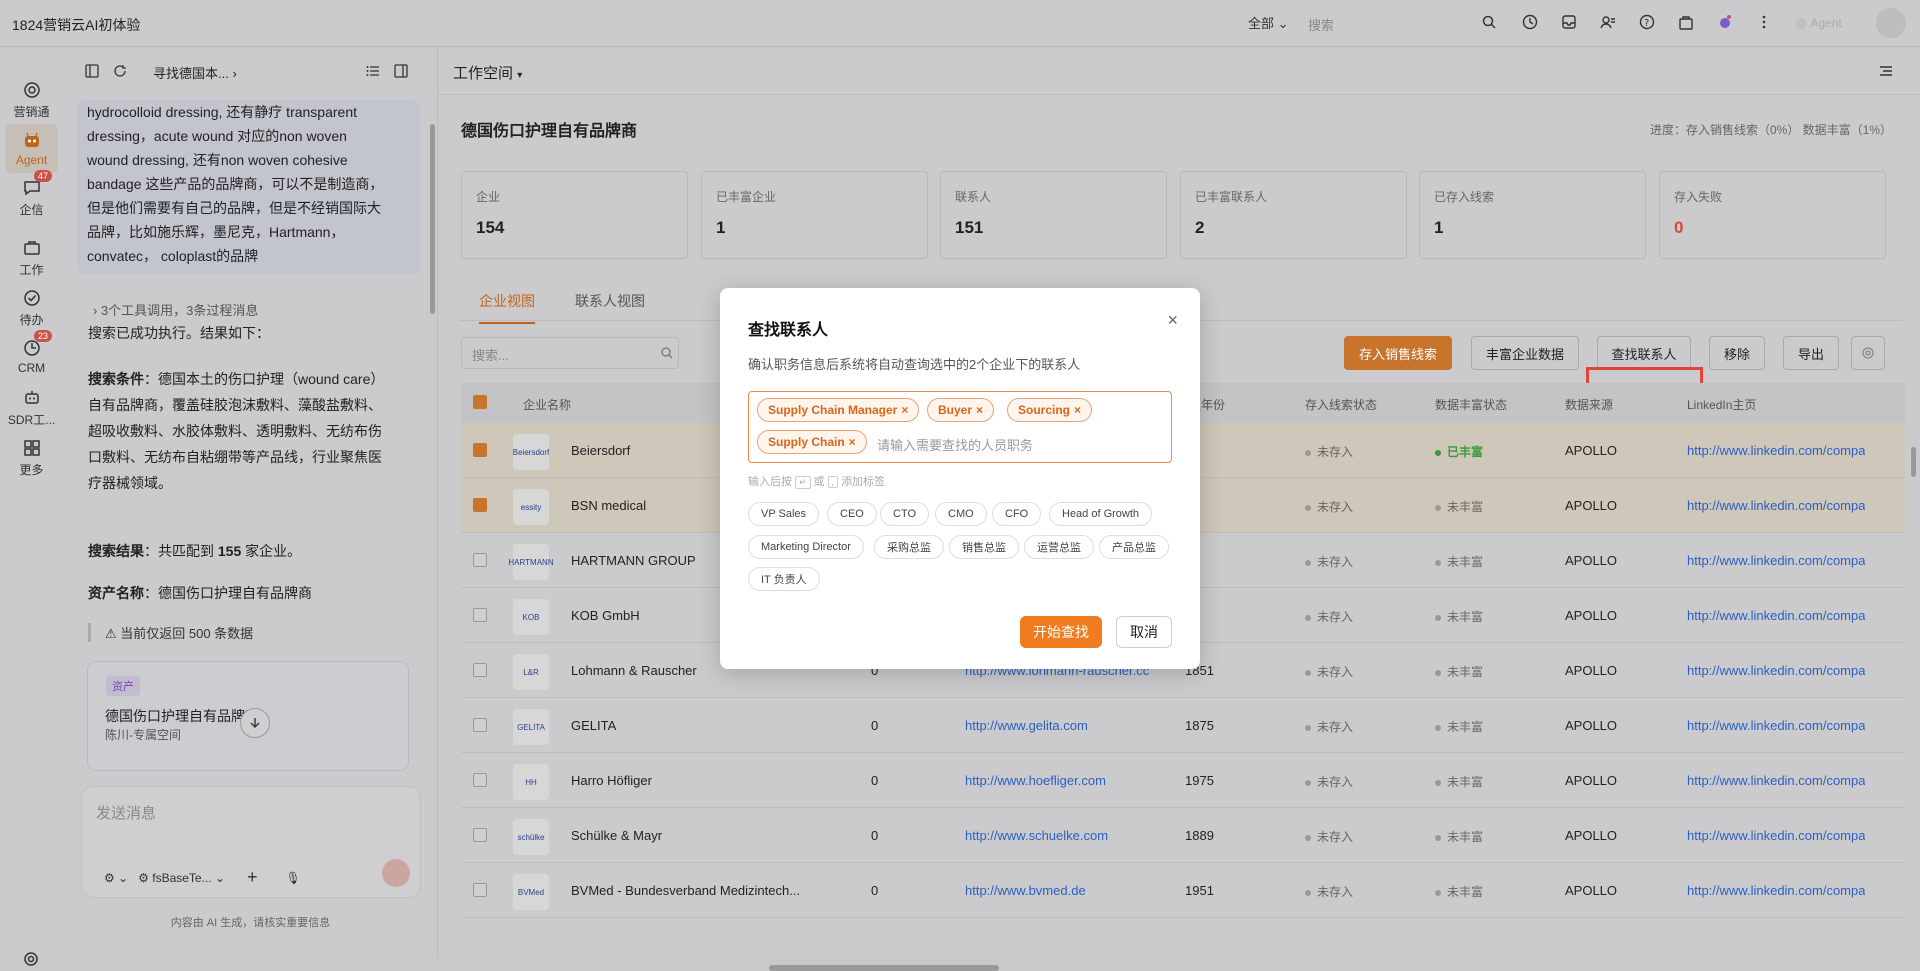 Image resolution: width=1920 pixels, height=971 pixels. I want to click on nav-item-more: 更多, so click(31, 458).